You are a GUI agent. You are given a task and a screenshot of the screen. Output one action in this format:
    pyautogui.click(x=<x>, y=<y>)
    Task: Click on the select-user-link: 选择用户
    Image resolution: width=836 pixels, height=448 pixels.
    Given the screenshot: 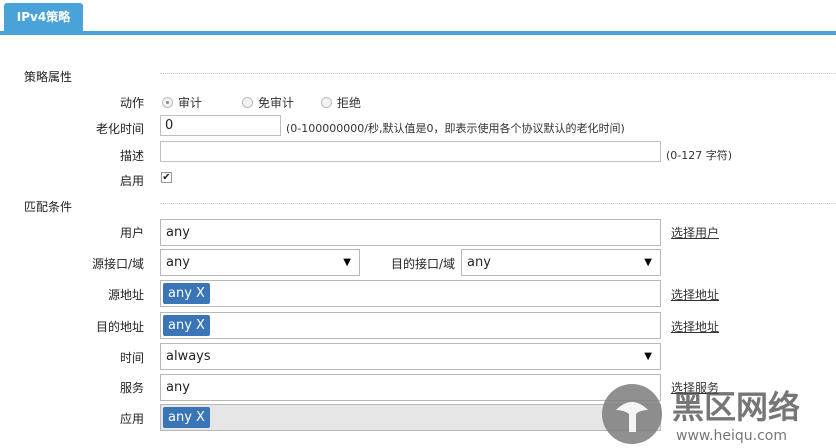 What is the action you would take?
    pyautogui.click(x=695, y=232)
    